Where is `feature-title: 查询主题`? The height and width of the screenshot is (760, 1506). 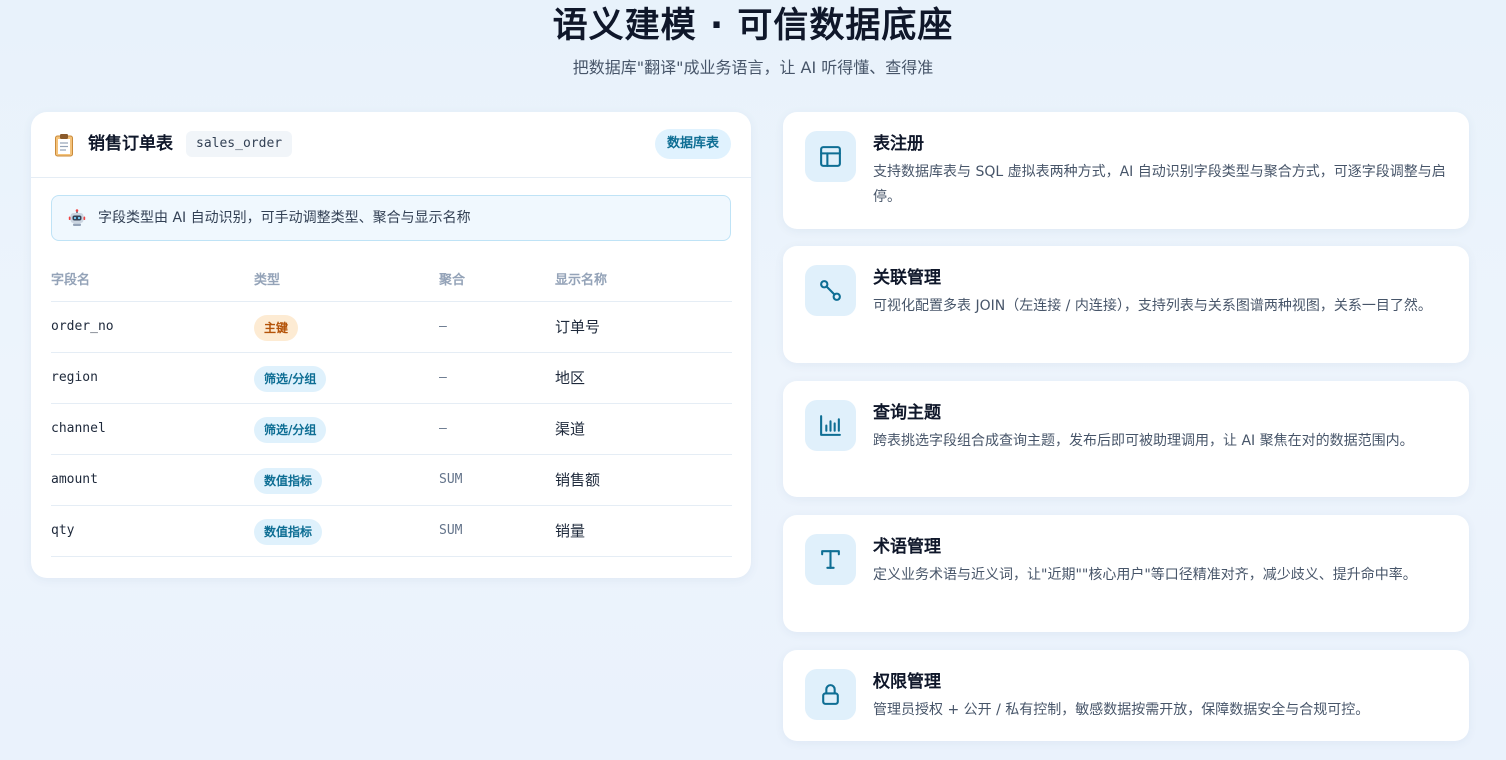 feature-title: 查询主题 is located at coordinates (907, 413).